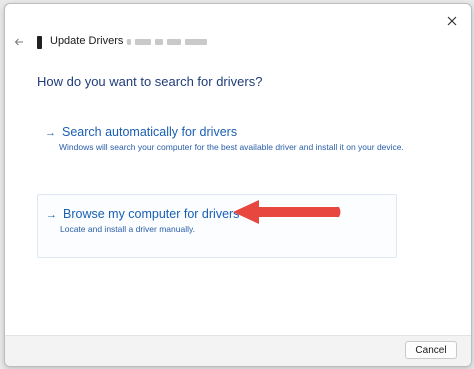  What do you see at coordinates (90, 41) in the screenshot?
I see `window-title: Update Drivers -` at bounding box center [90, 41].